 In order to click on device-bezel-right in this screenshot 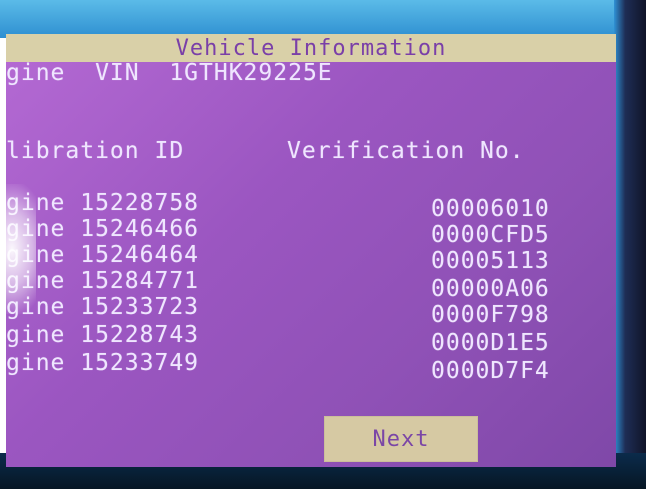, I will do `click(630, 244)`.